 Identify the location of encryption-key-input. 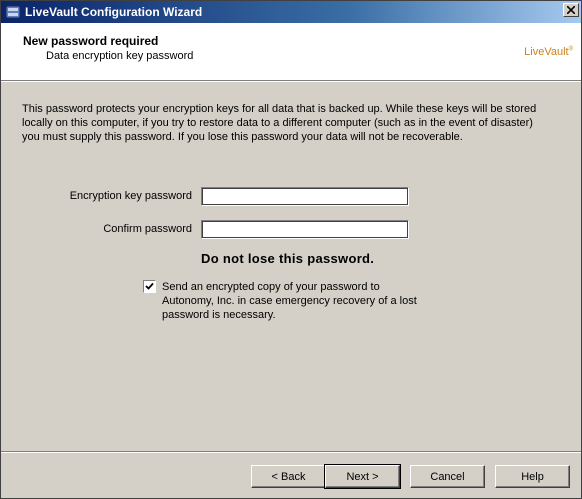
(305, 196).